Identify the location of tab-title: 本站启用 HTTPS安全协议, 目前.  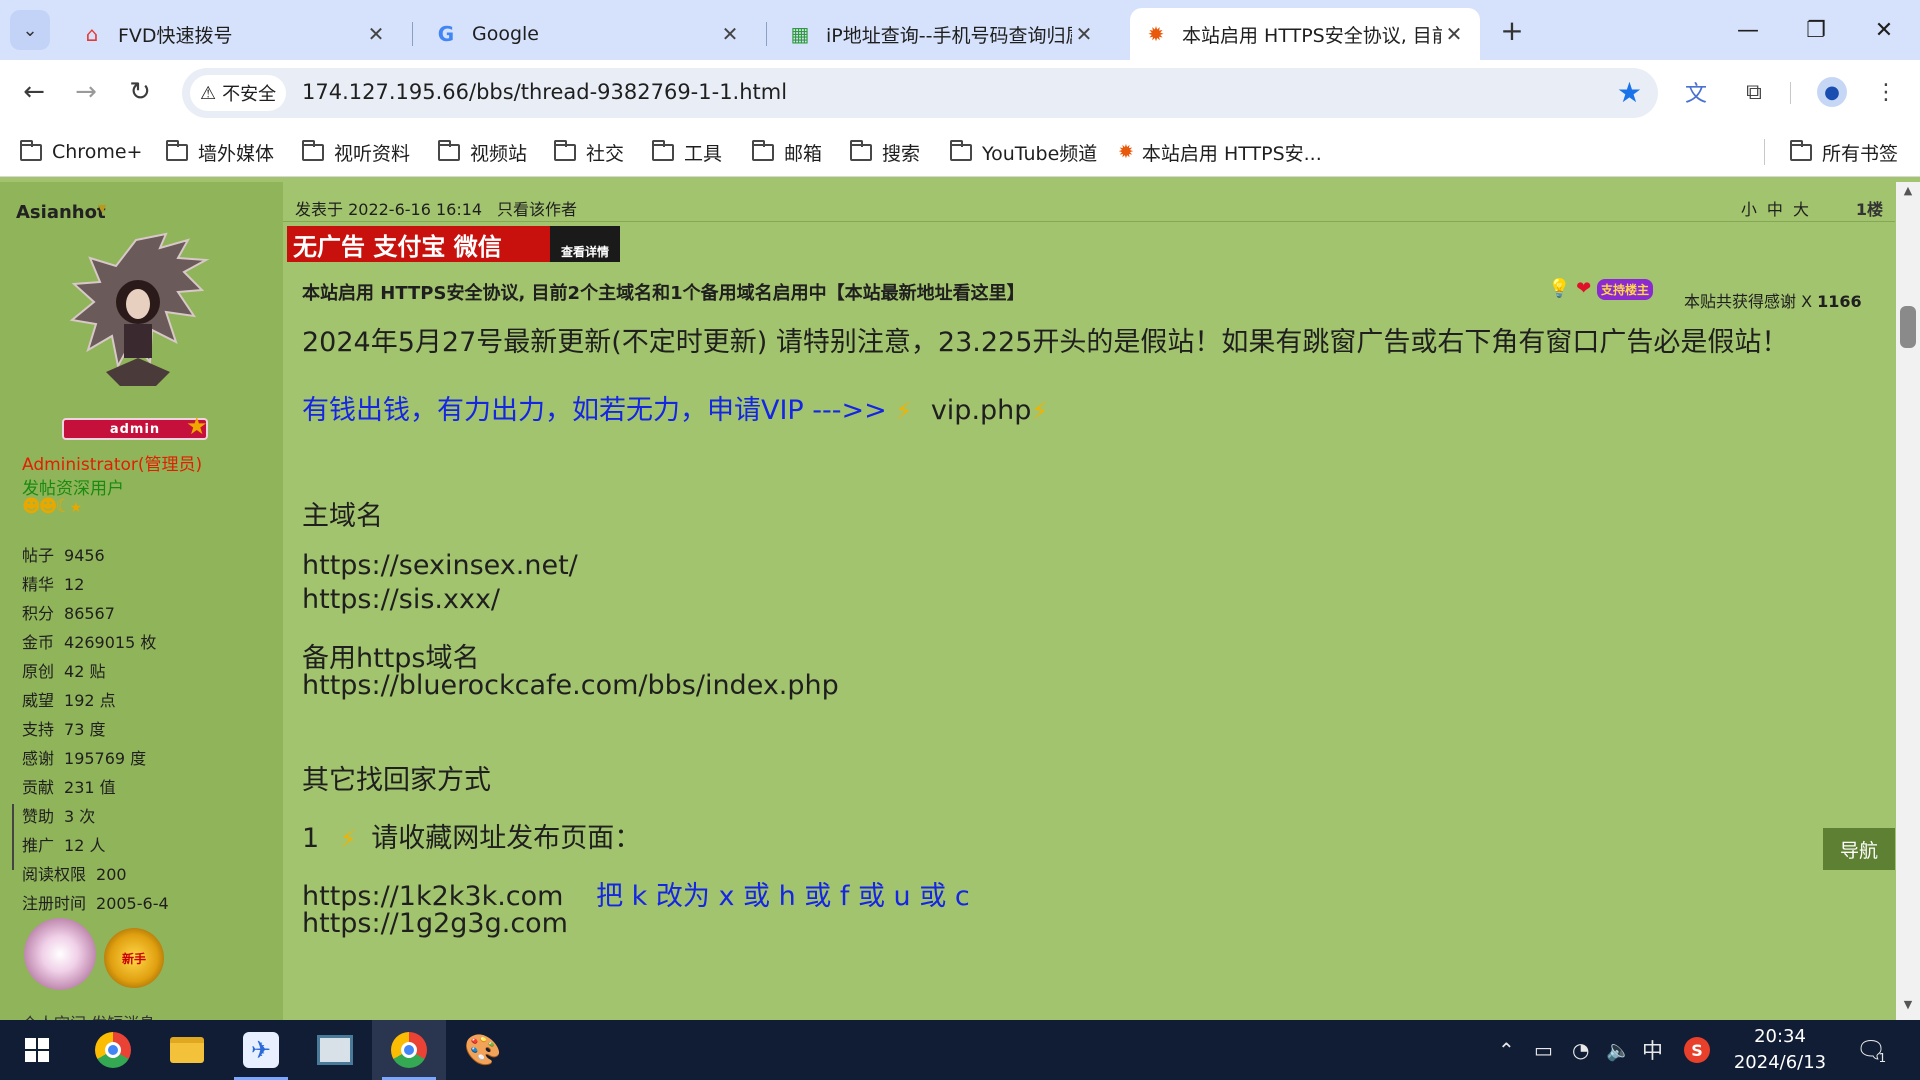
(1312, 35).